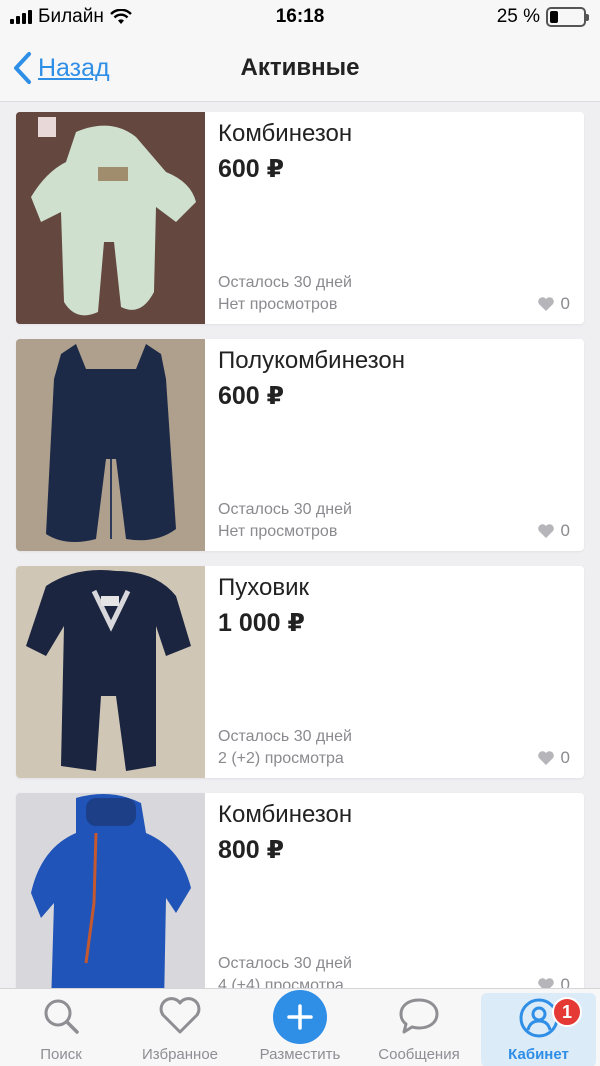  I want to click on battery-icon, so click(567, 17).